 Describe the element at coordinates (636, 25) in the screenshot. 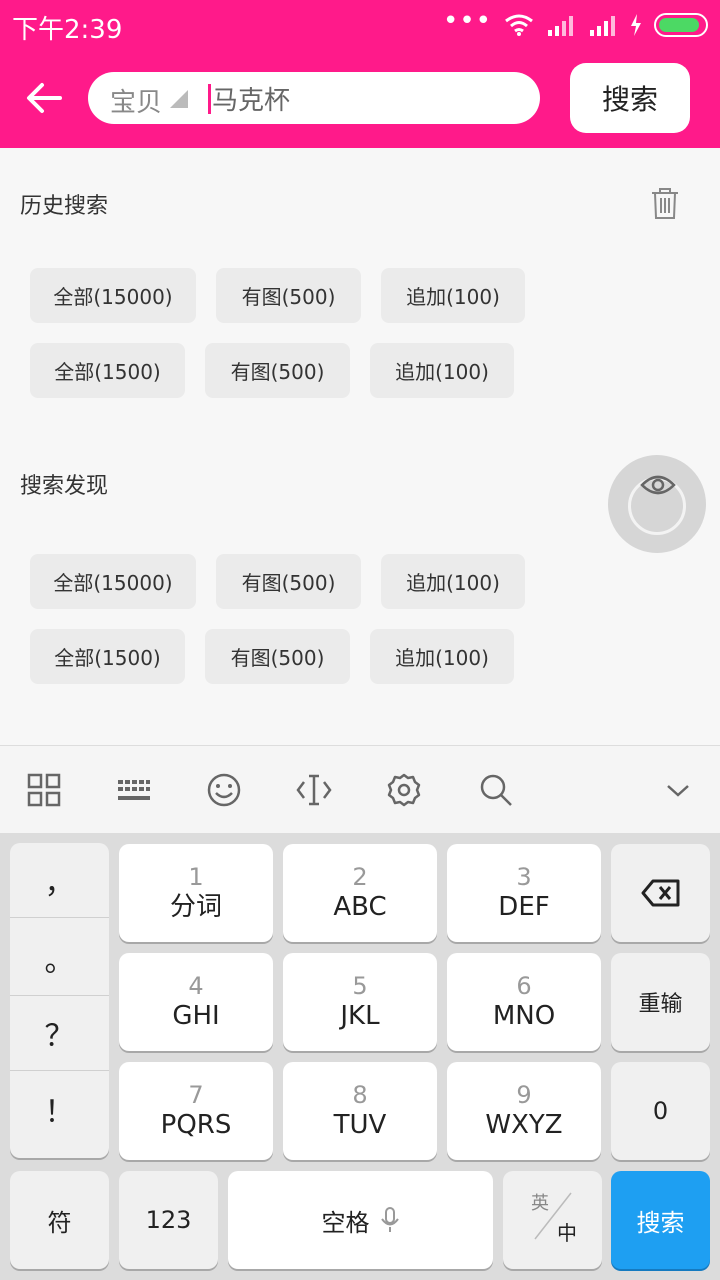

I see `charging-icon` at that location.